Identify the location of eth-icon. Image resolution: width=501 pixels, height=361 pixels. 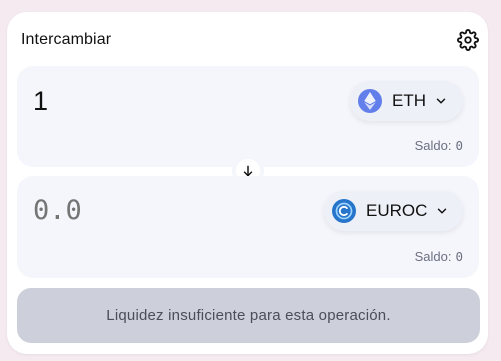
(370, 101).